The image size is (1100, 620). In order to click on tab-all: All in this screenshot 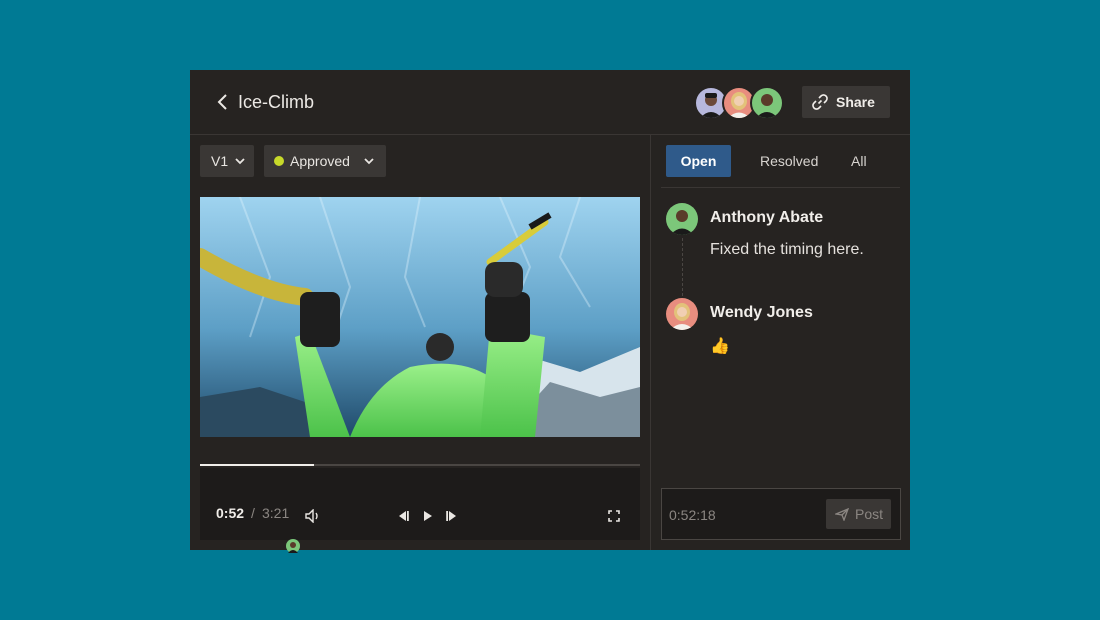, I will do `click(859, 161)`.